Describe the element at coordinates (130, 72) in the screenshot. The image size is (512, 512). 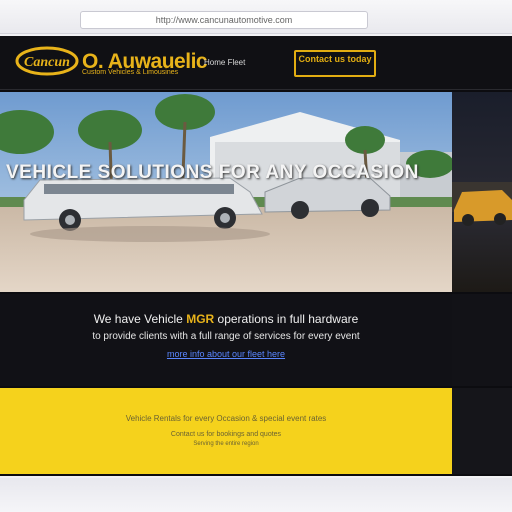
I see `site-tagline: Custom Vehicles & Limousines` at that location.